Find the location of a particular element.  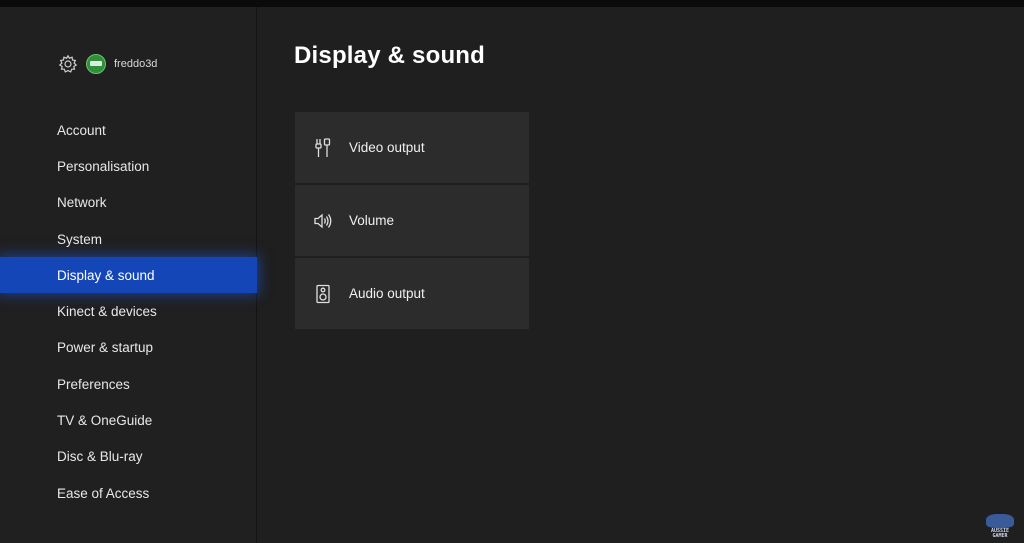

volume-icon is located at coordinates (323, 221).